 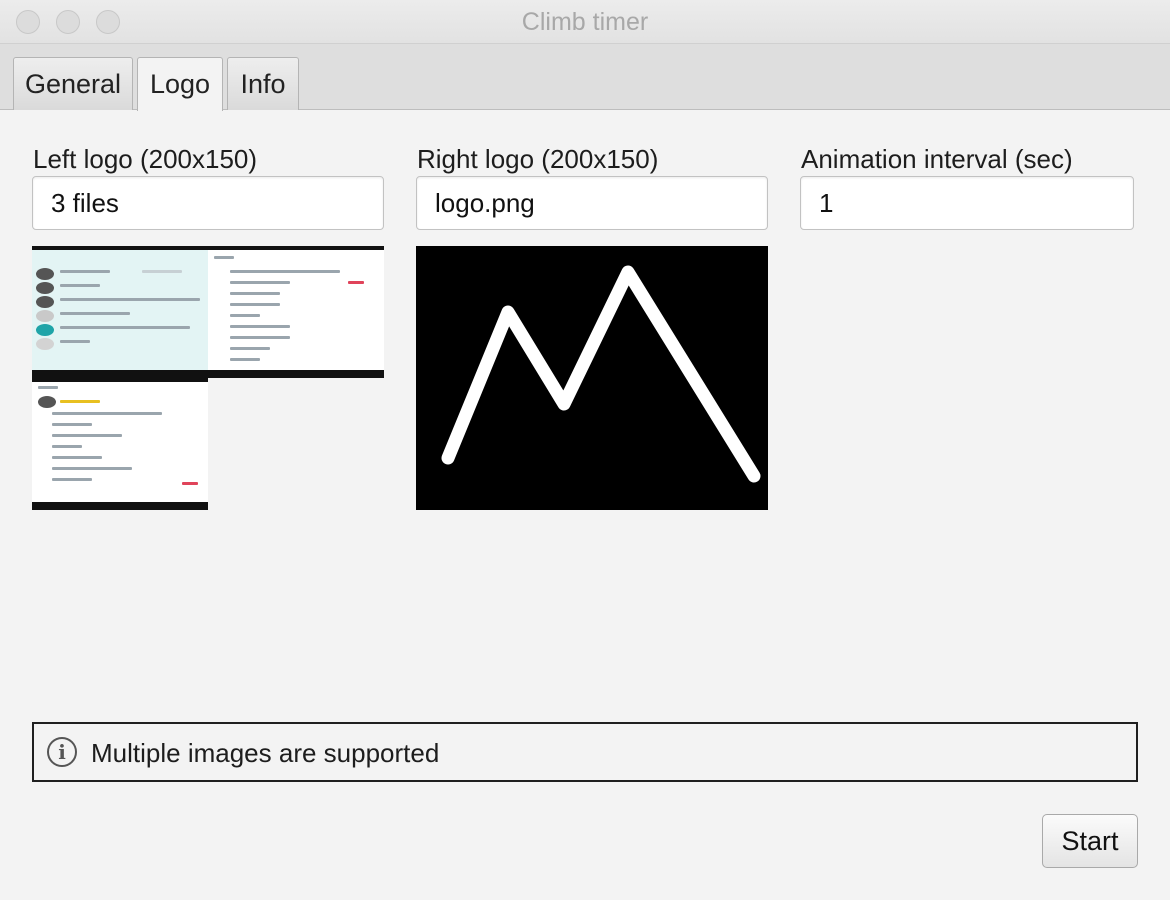 I want to click on left-logo-field, so click(x=208, y=203).